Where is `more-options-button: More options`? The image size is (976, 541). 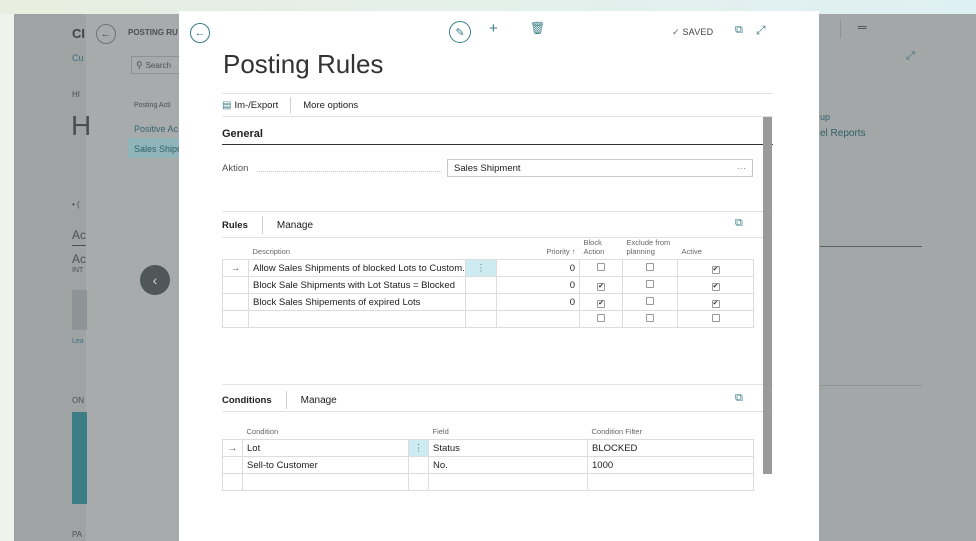
more-options-button: More options is located at coordinates (330, 105).